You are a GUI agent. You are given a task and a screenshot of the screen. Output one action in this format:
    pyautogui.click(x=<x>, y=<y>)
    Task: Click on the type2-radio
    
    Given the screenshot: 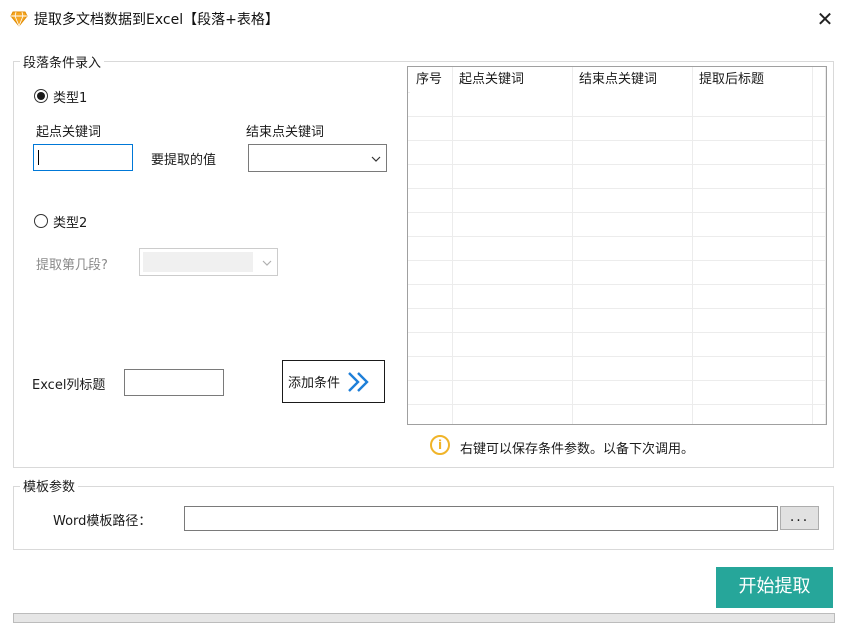 What is the action you would take?
    pyautogui.click(x=41, y=221)
    